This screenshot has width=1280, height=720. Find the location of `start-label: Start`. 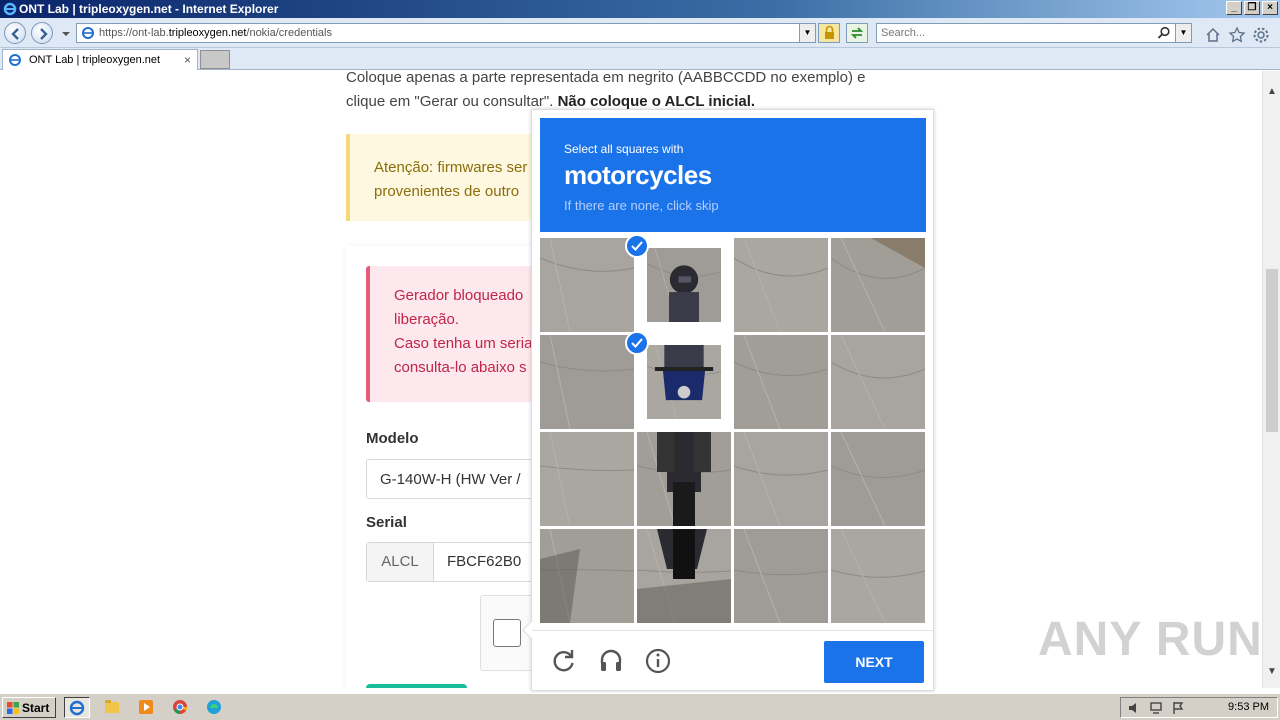

start-label: Start is located at coordinates (36, 708).